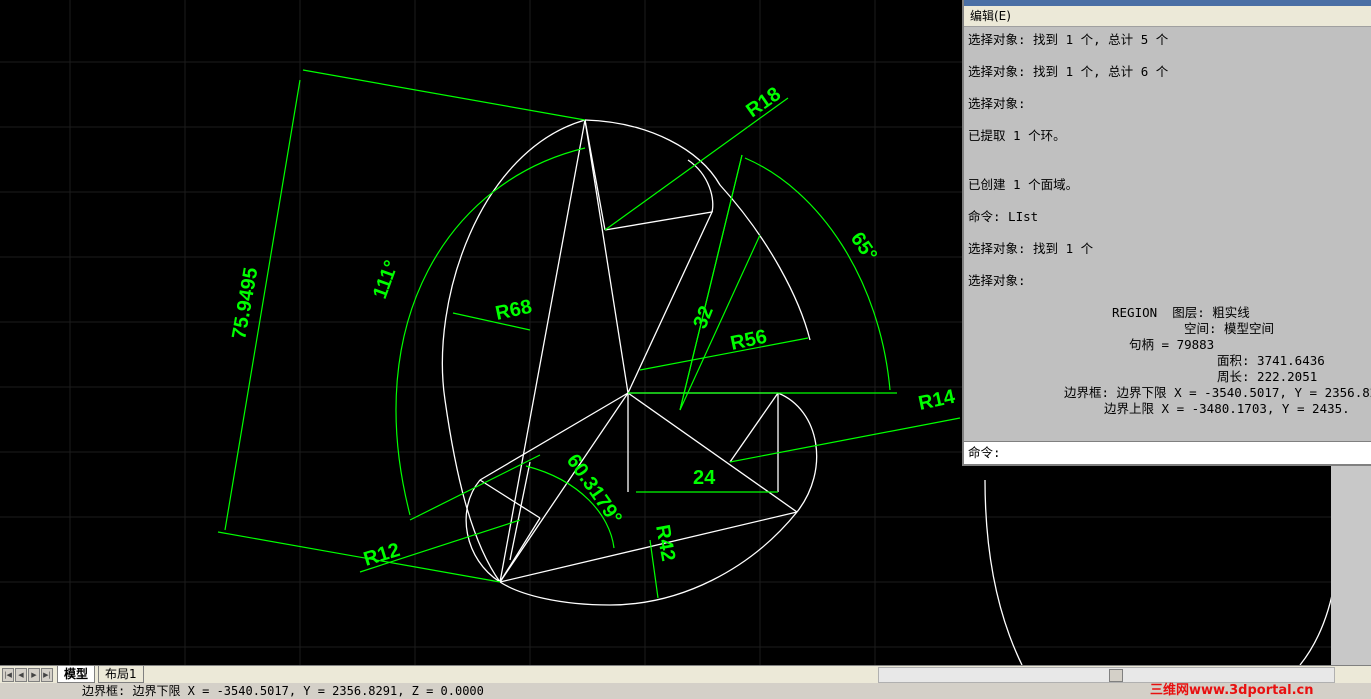 Image resolution: width=1371 pixels, height=699 pixels. What do you see at coordinates (245, 303) in the screenshot?
I see `dim-75-9495: 75.9495` at bounding box center [245, 303].